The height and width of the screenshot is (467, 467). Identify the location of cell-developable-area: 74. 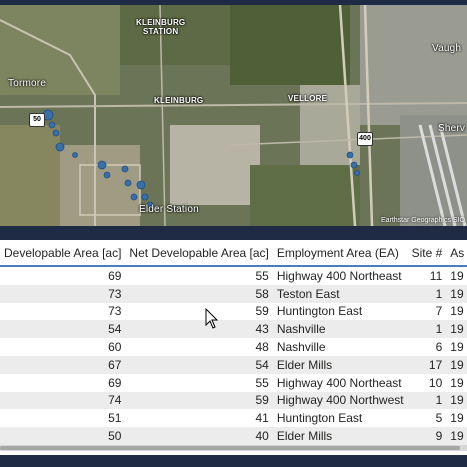
(63, 400).